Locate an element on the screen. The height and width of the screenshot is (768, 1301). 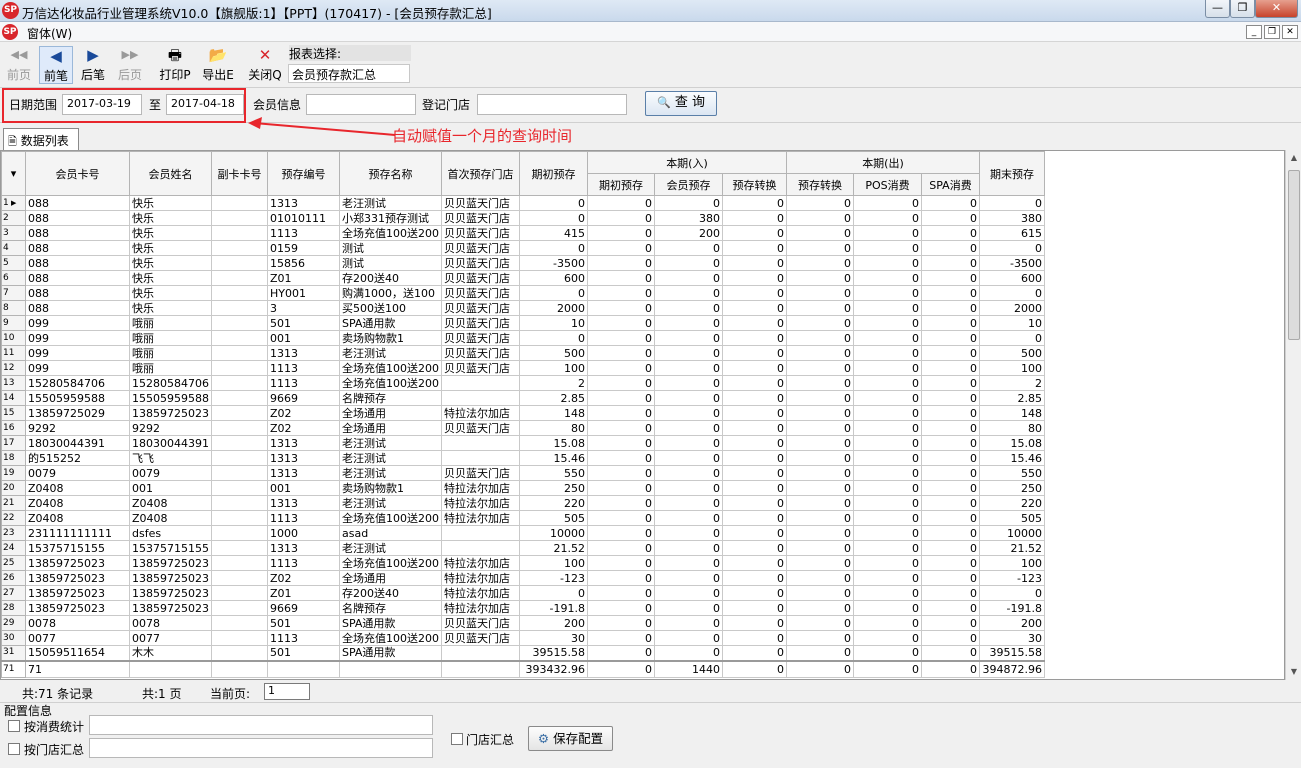
table-cell-number: -191.8 is located at coordinates (553, 608).